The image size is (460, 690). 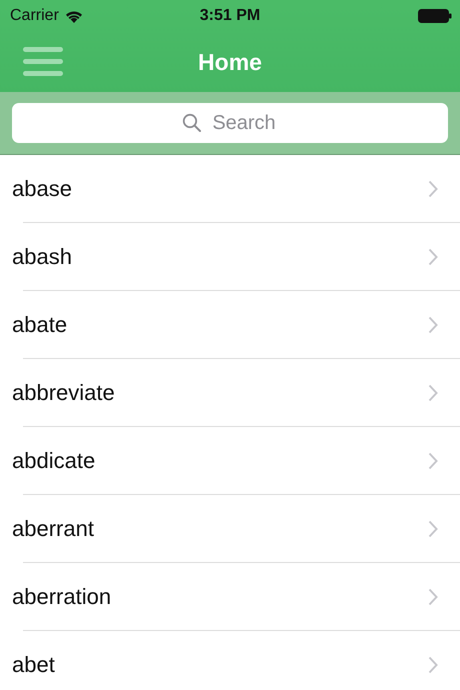 What do you see at coordinates (44, 62) in the screenshot?
I see `menu-icon` at bounding box center [44, 62].